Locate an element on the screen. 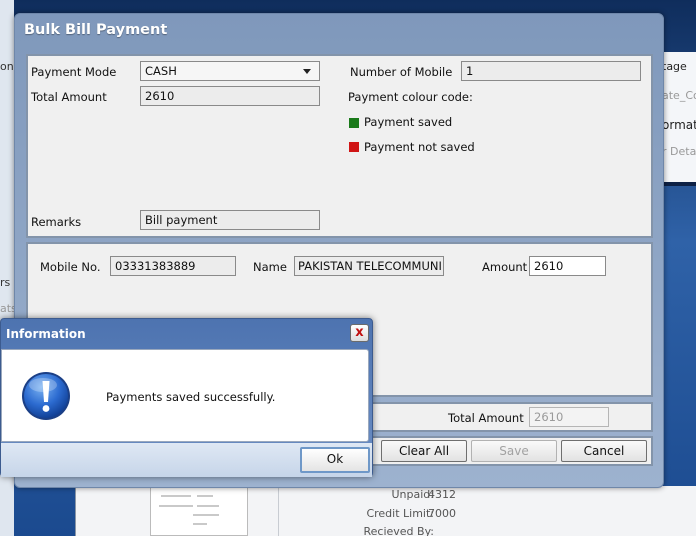 The height and width of the screenshot is (536, 696). information-body: Payments saved successfully. is located at coordinates (185, 395).